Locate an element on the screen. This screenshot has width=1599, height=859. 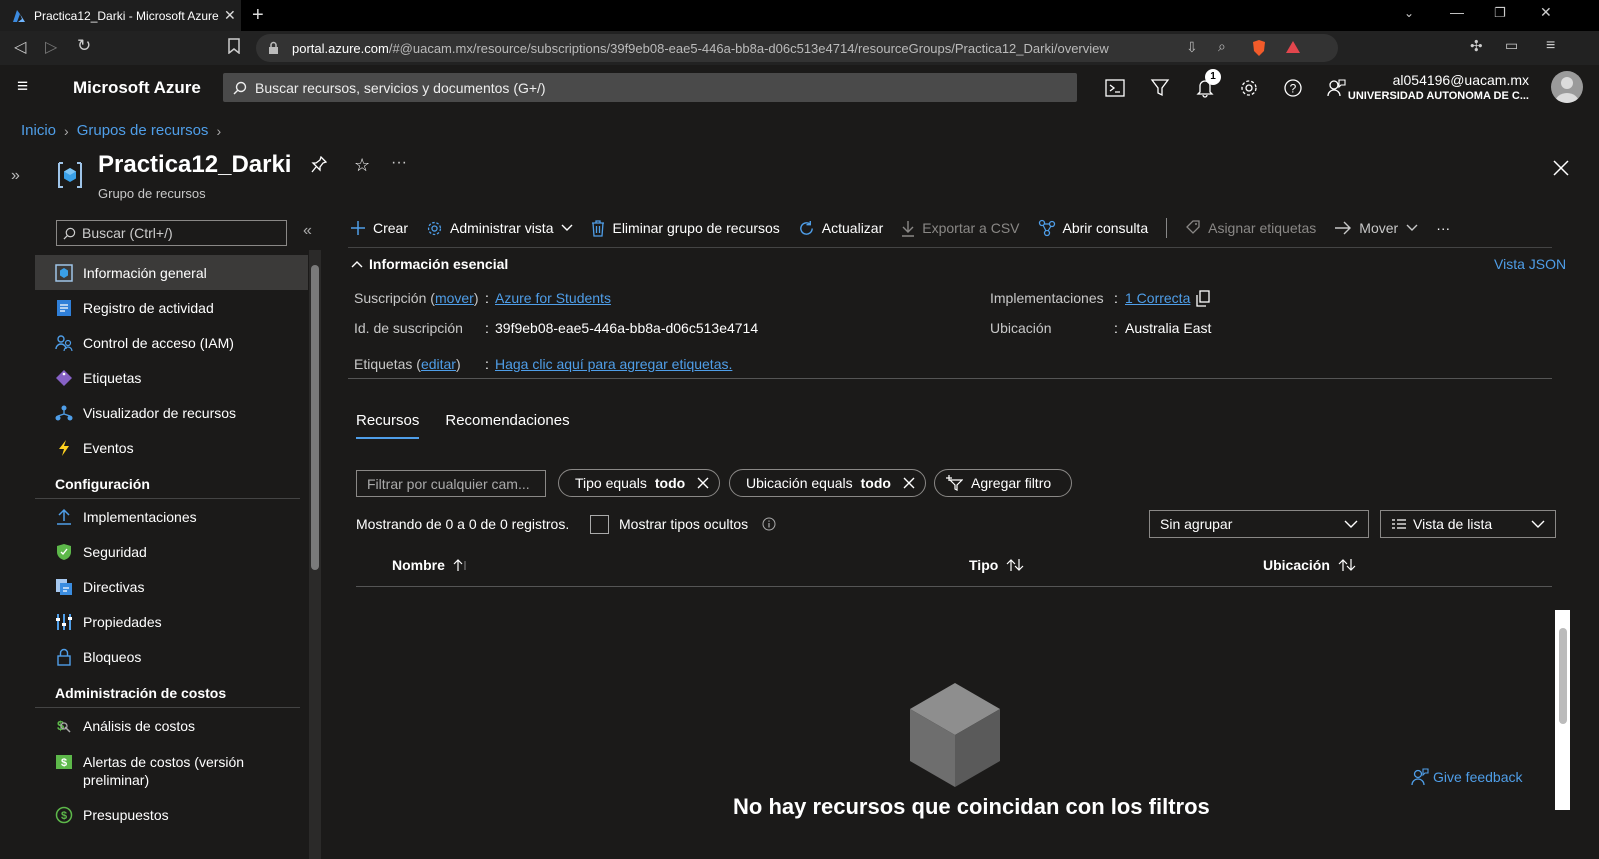
tab-resources: Recursos is located at coordinates (388, 425).